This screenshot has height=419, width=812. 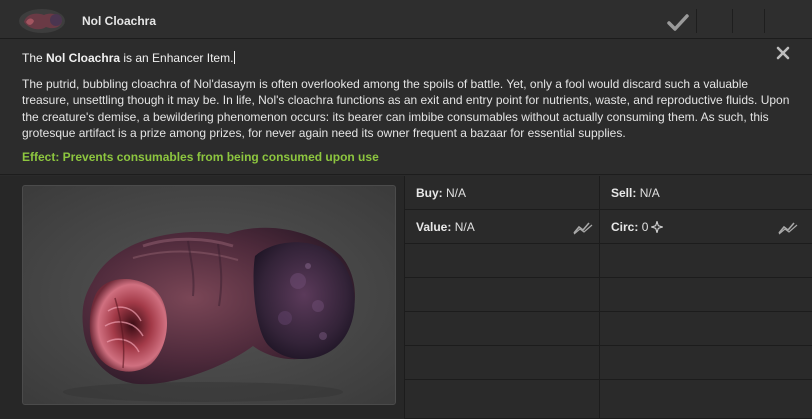 What do you see at coordinates (788, 228) in the screenshot?
I see `circ-trend-icon` at bounding box center [788, 228].